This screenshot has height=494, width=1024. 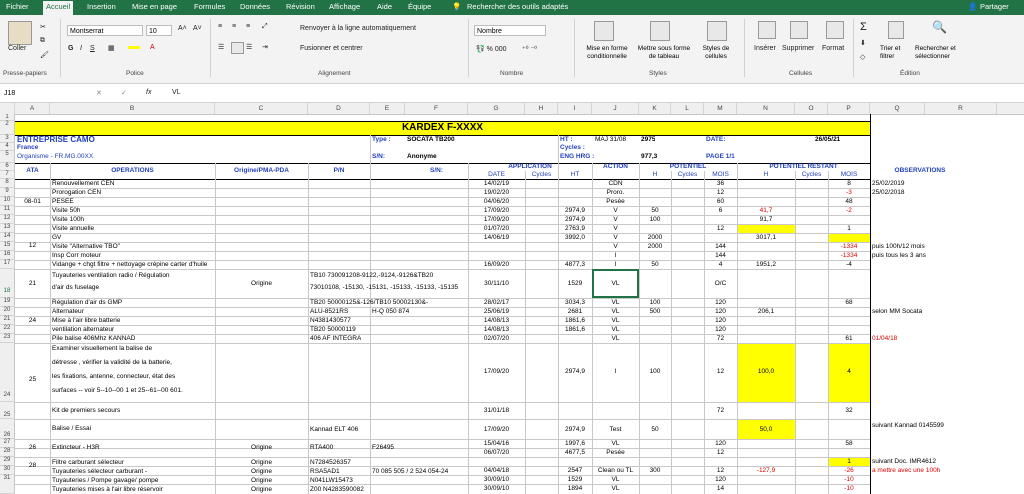 What do you see at coordinates (863, 43) in the screenshot?
I see `fill-icon: ⬇` at bounding box center [863, 43].